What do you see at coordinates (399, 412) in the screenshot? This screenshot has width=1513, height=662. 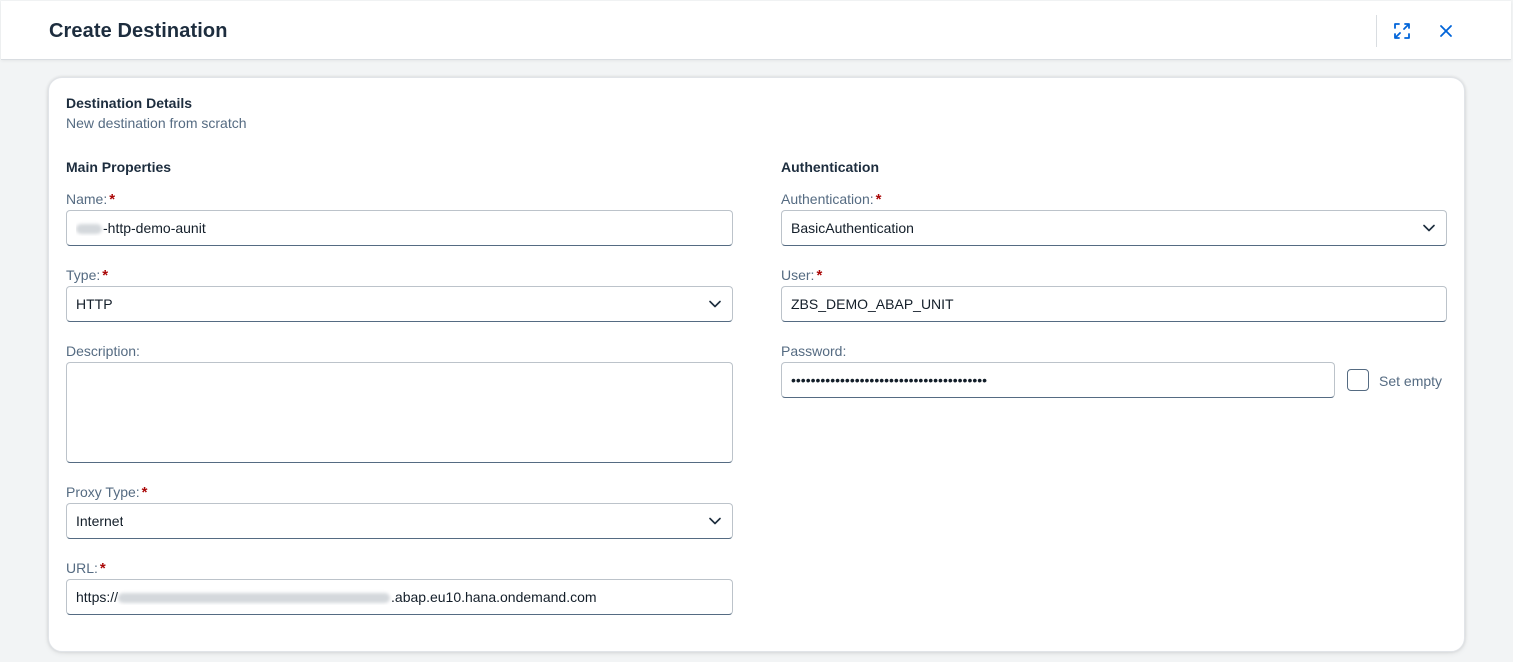 I see `description-textarea` at bounding box center [399, 412].